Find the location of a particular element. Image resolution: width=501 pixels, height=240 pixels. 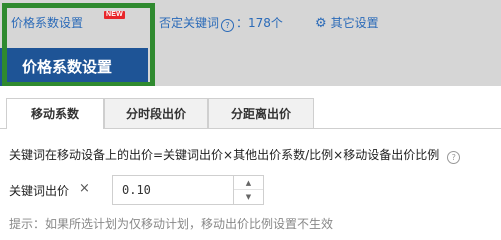

new-badge: NEW is located at coordinates (114, 15).